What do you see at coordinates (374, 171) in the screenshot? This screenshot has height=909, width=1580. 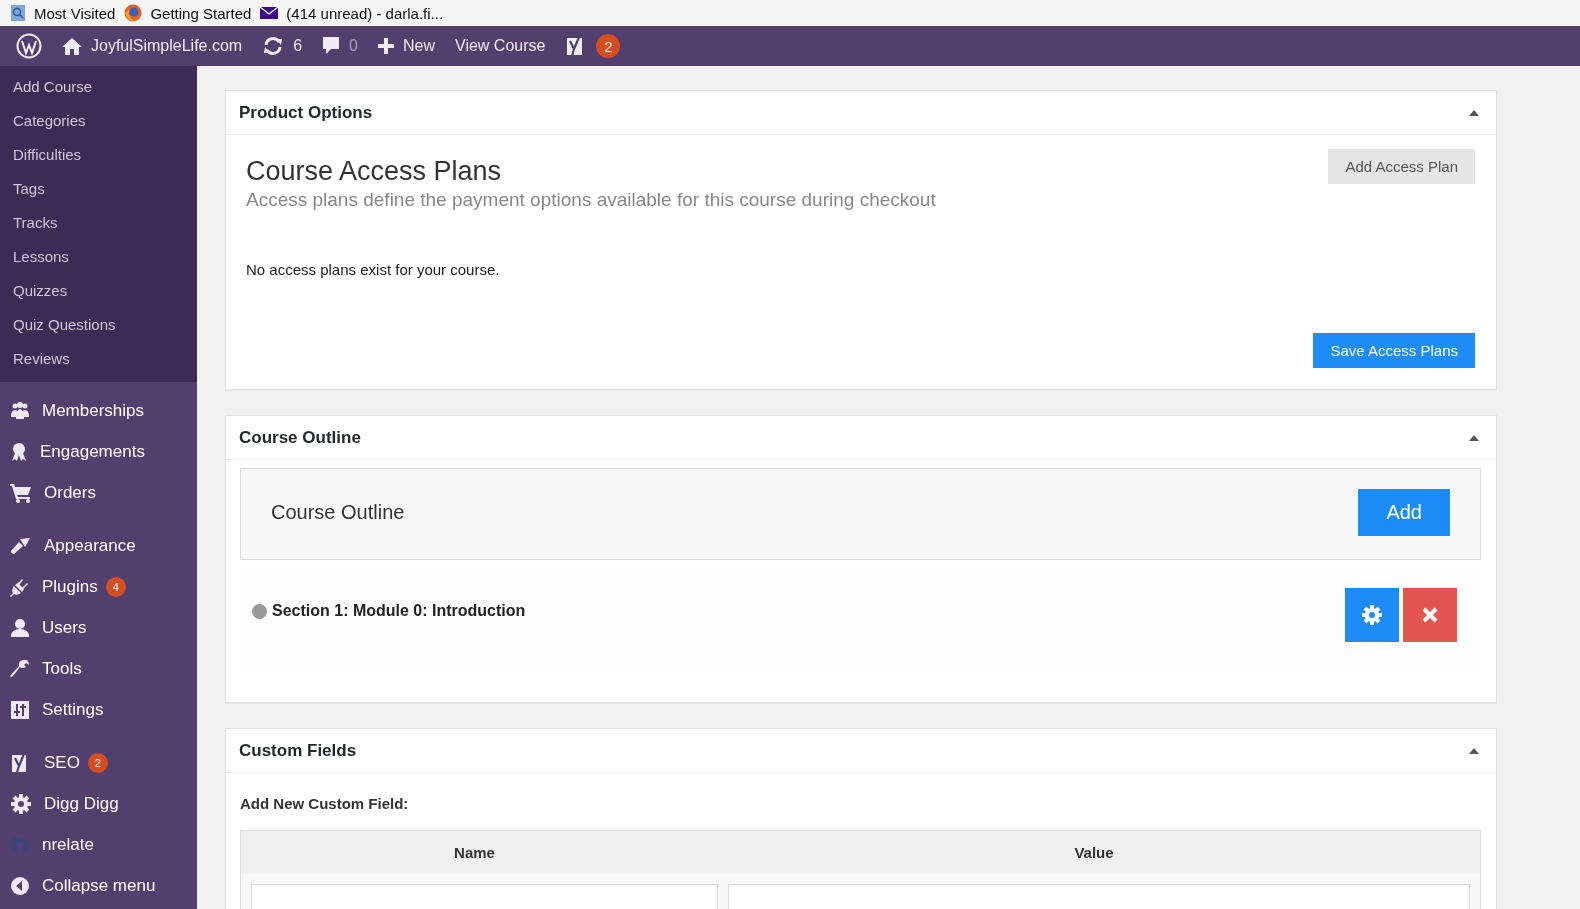 I see `section-heading: Course Access Plans` at bounding box center [374, 171].